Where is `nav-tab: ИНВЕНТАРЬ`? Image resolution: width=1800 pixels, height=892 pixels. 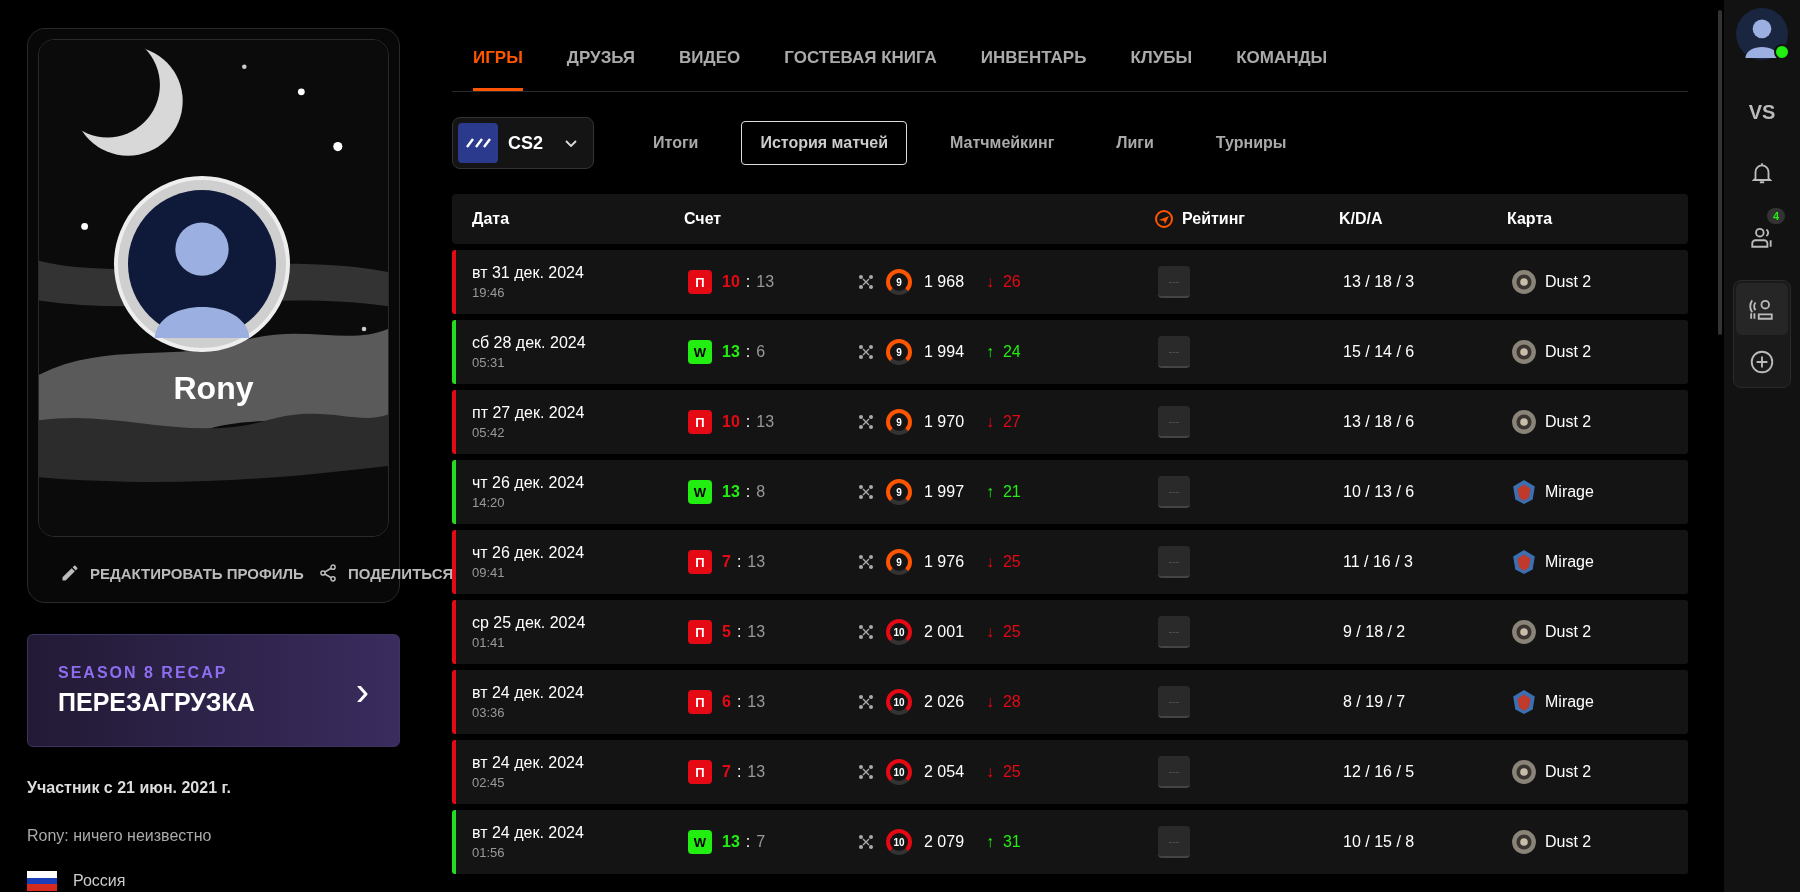
nav-tab: ИНВЕНТАРЬ is located at coordinates (1033, 69).